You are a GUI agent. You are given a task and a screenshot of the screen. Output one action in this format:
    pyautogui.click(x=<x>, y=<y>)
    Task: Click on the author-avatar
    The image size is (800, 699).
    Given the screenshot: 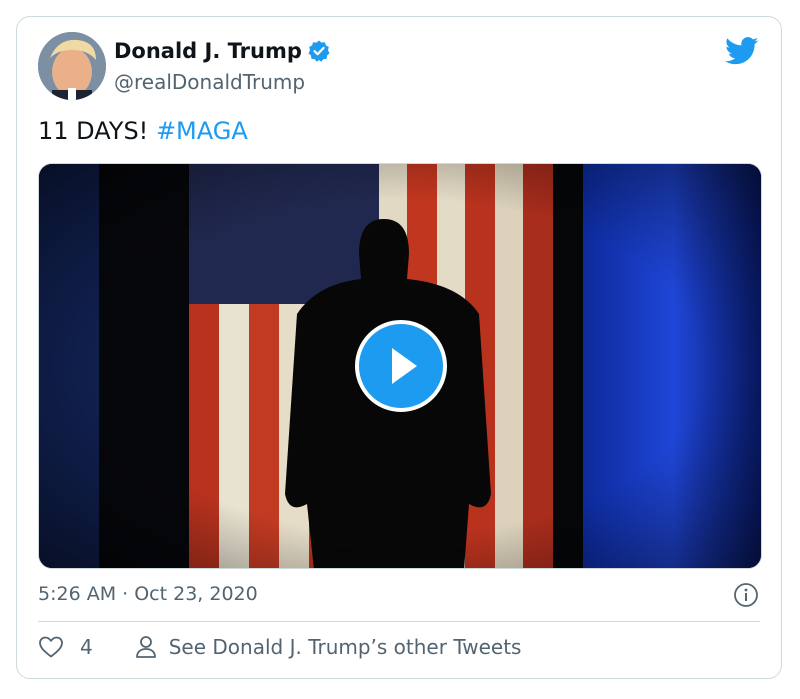 What is the action you would take?
    pyautogui.click(x=72, y=66)
    